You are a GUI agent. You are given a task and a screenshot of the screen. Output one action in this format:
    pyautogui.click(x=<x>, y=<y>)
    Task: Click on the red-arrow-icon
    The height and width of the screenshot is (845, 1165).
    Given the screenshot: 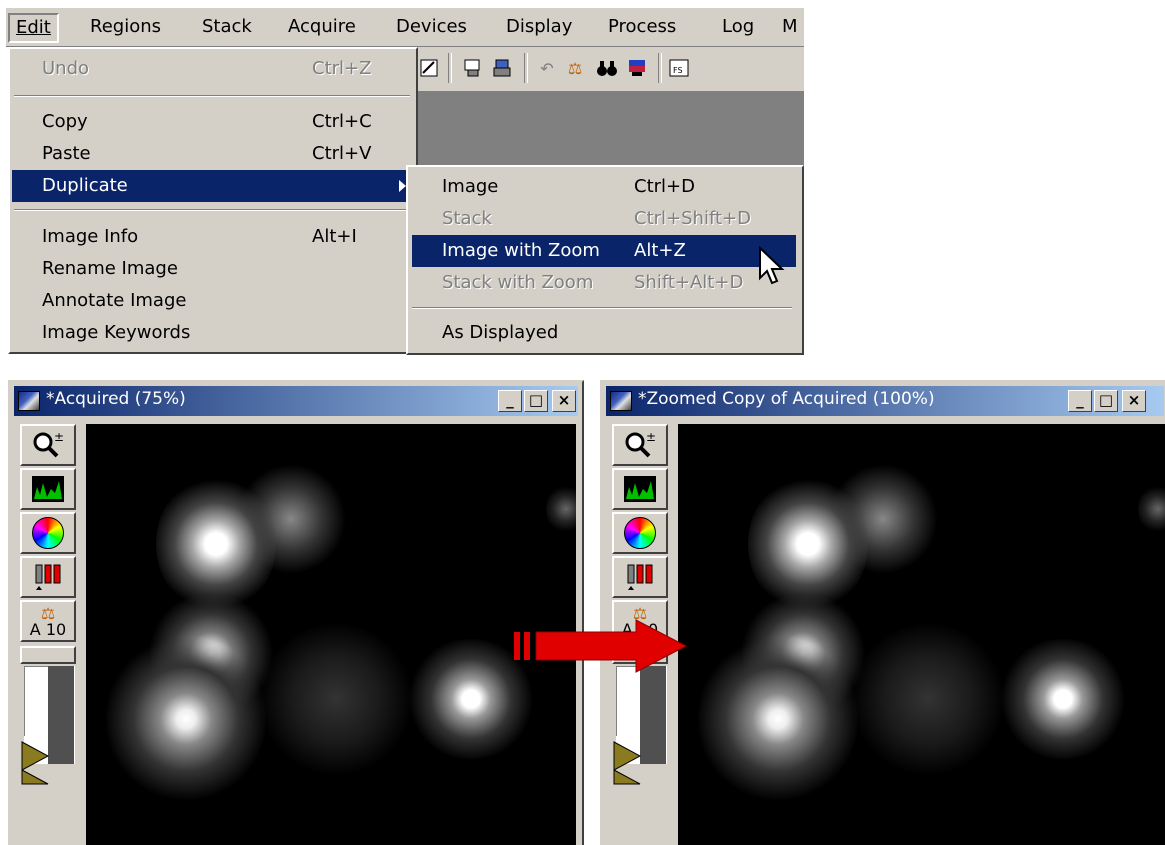 What is the action you would take?
    pyautogui.click(x=601, y=646)
    